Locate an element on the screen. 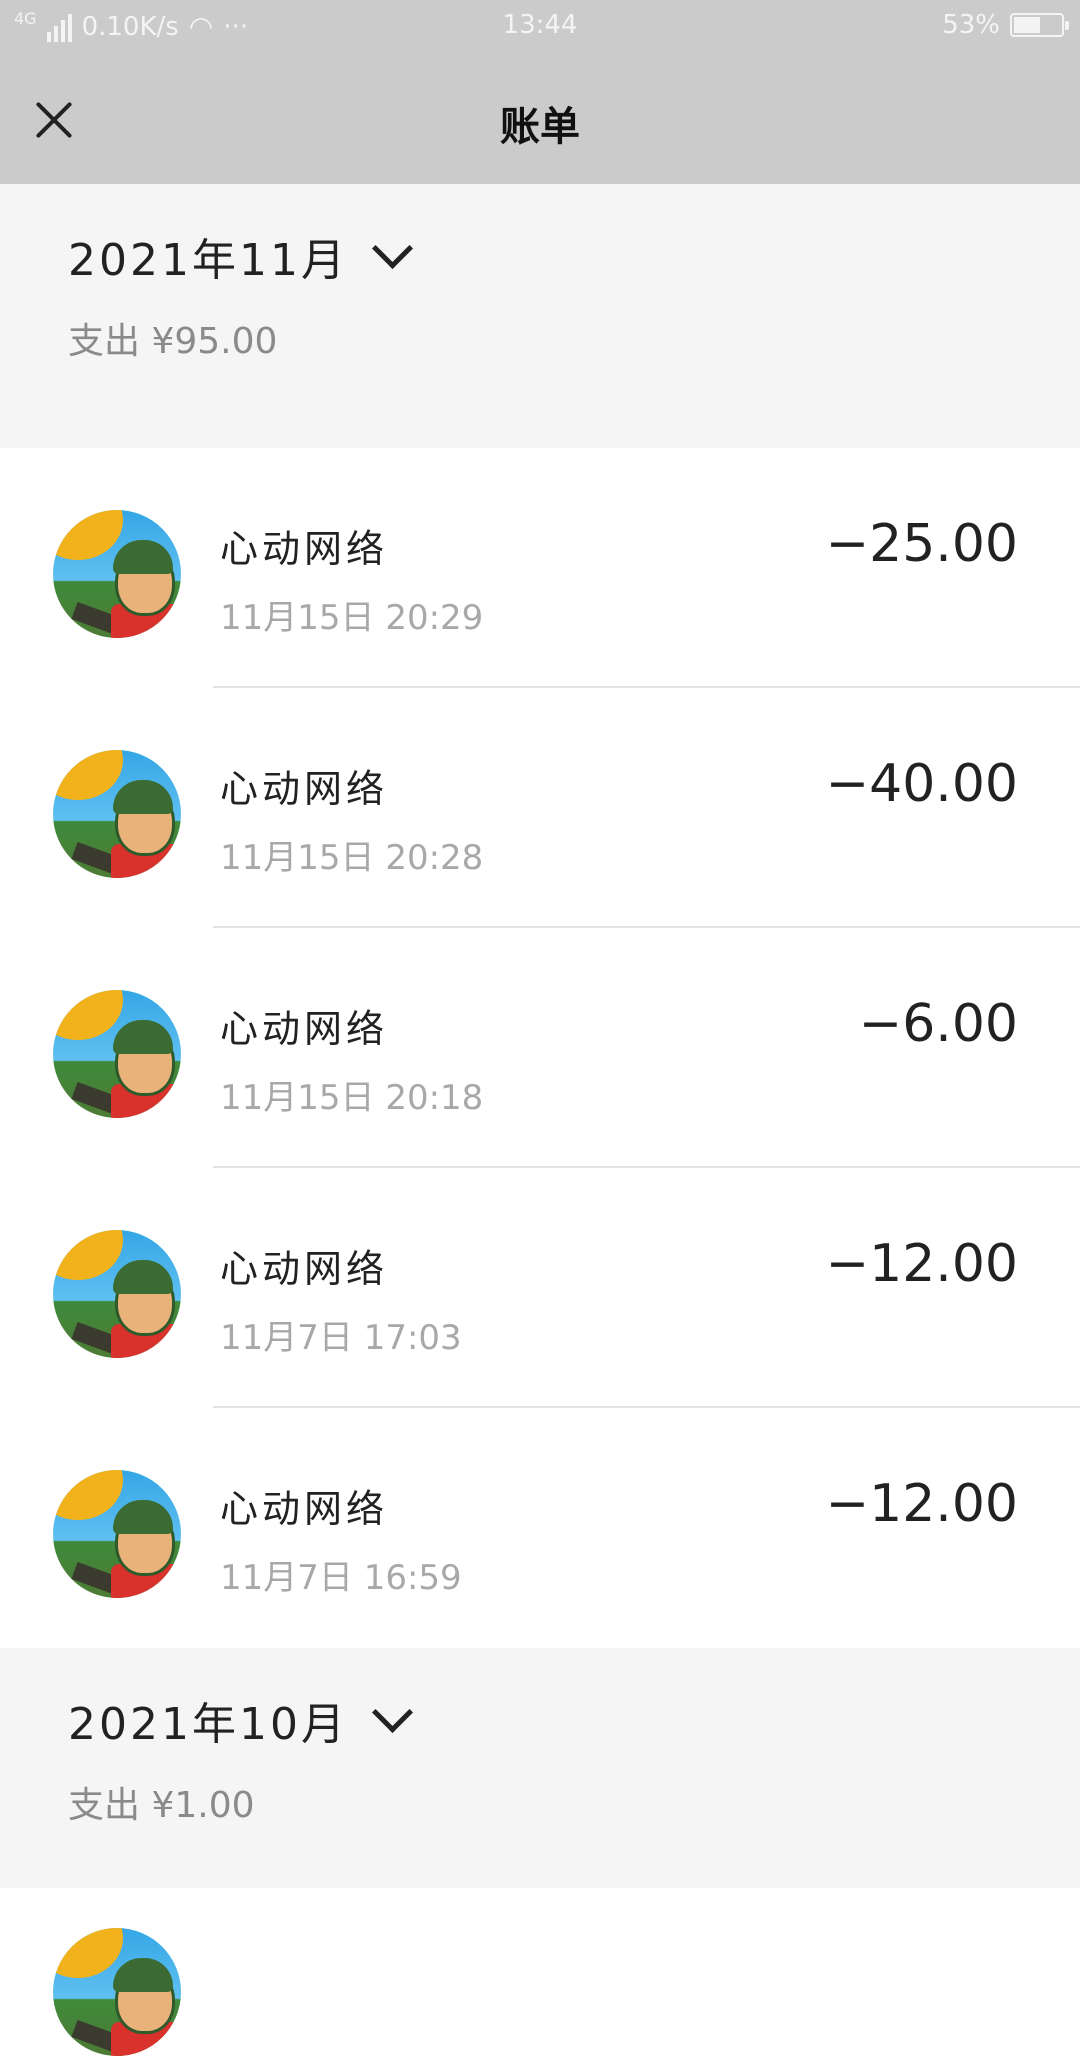 The image size is (1080, 2056). transaction-amount: −40.00 is located at coordinates (921, 784).